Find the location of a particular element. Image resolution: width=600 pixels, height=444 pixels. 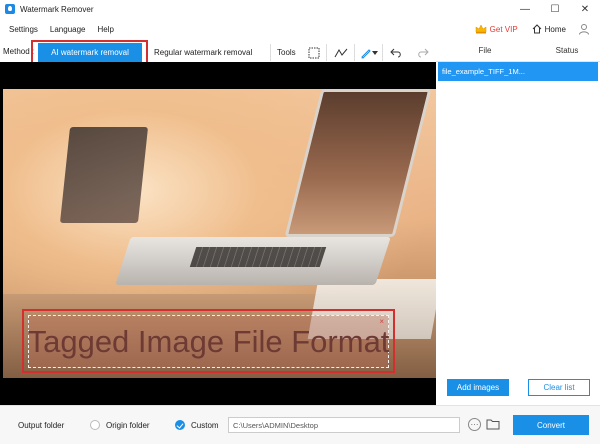

crown-icon is located at coordinates (480, 29).